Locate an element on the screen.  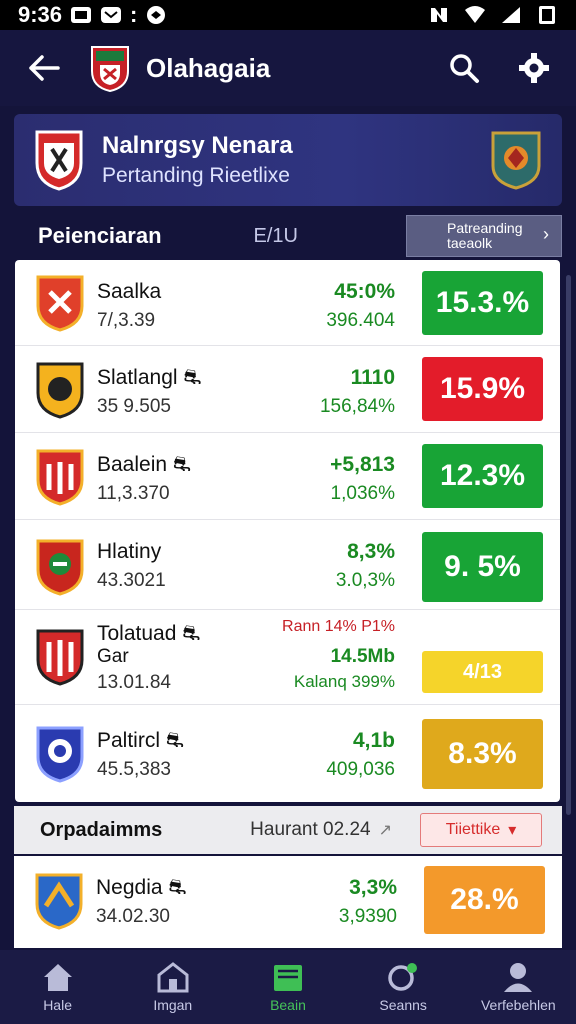
signal-icon is located at coordinates (511, 15).